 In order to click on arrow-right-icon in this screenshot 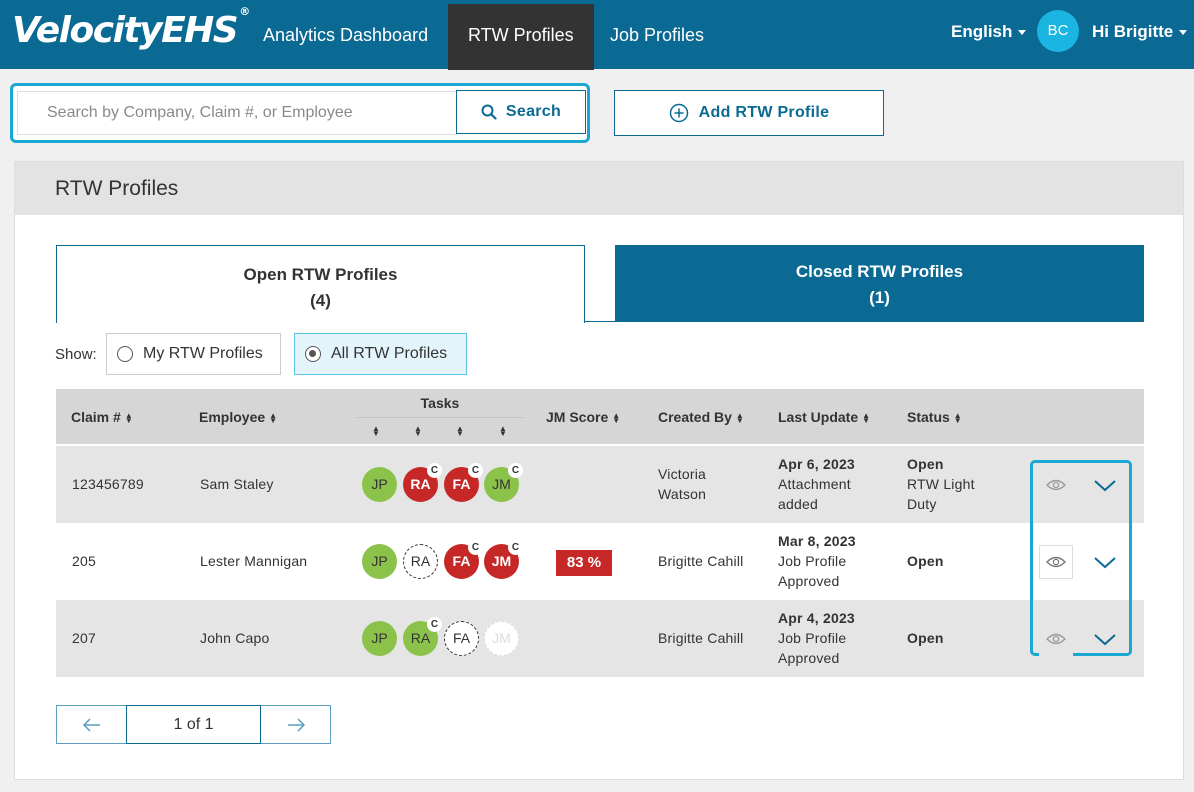, I will do `click(297, 724)`.